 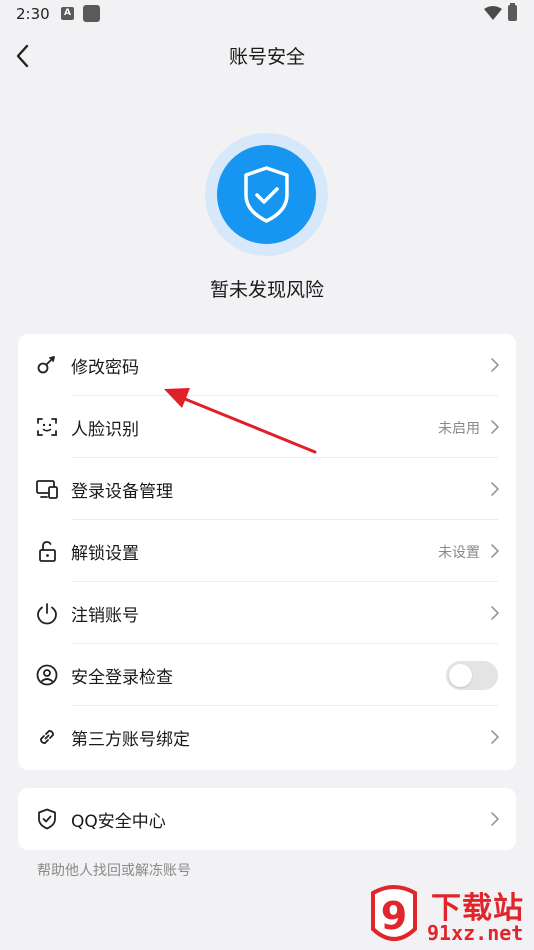 I want to click on notification-square-icon, so click(x=91, y=13).